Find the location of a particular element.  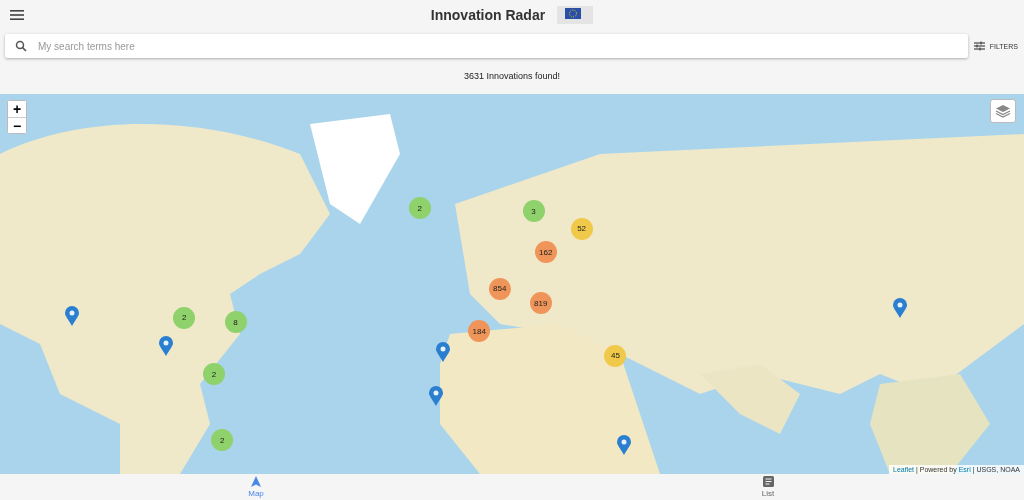

results-count-text: 3631 Innovations found! is located at coordinates (512, 76).